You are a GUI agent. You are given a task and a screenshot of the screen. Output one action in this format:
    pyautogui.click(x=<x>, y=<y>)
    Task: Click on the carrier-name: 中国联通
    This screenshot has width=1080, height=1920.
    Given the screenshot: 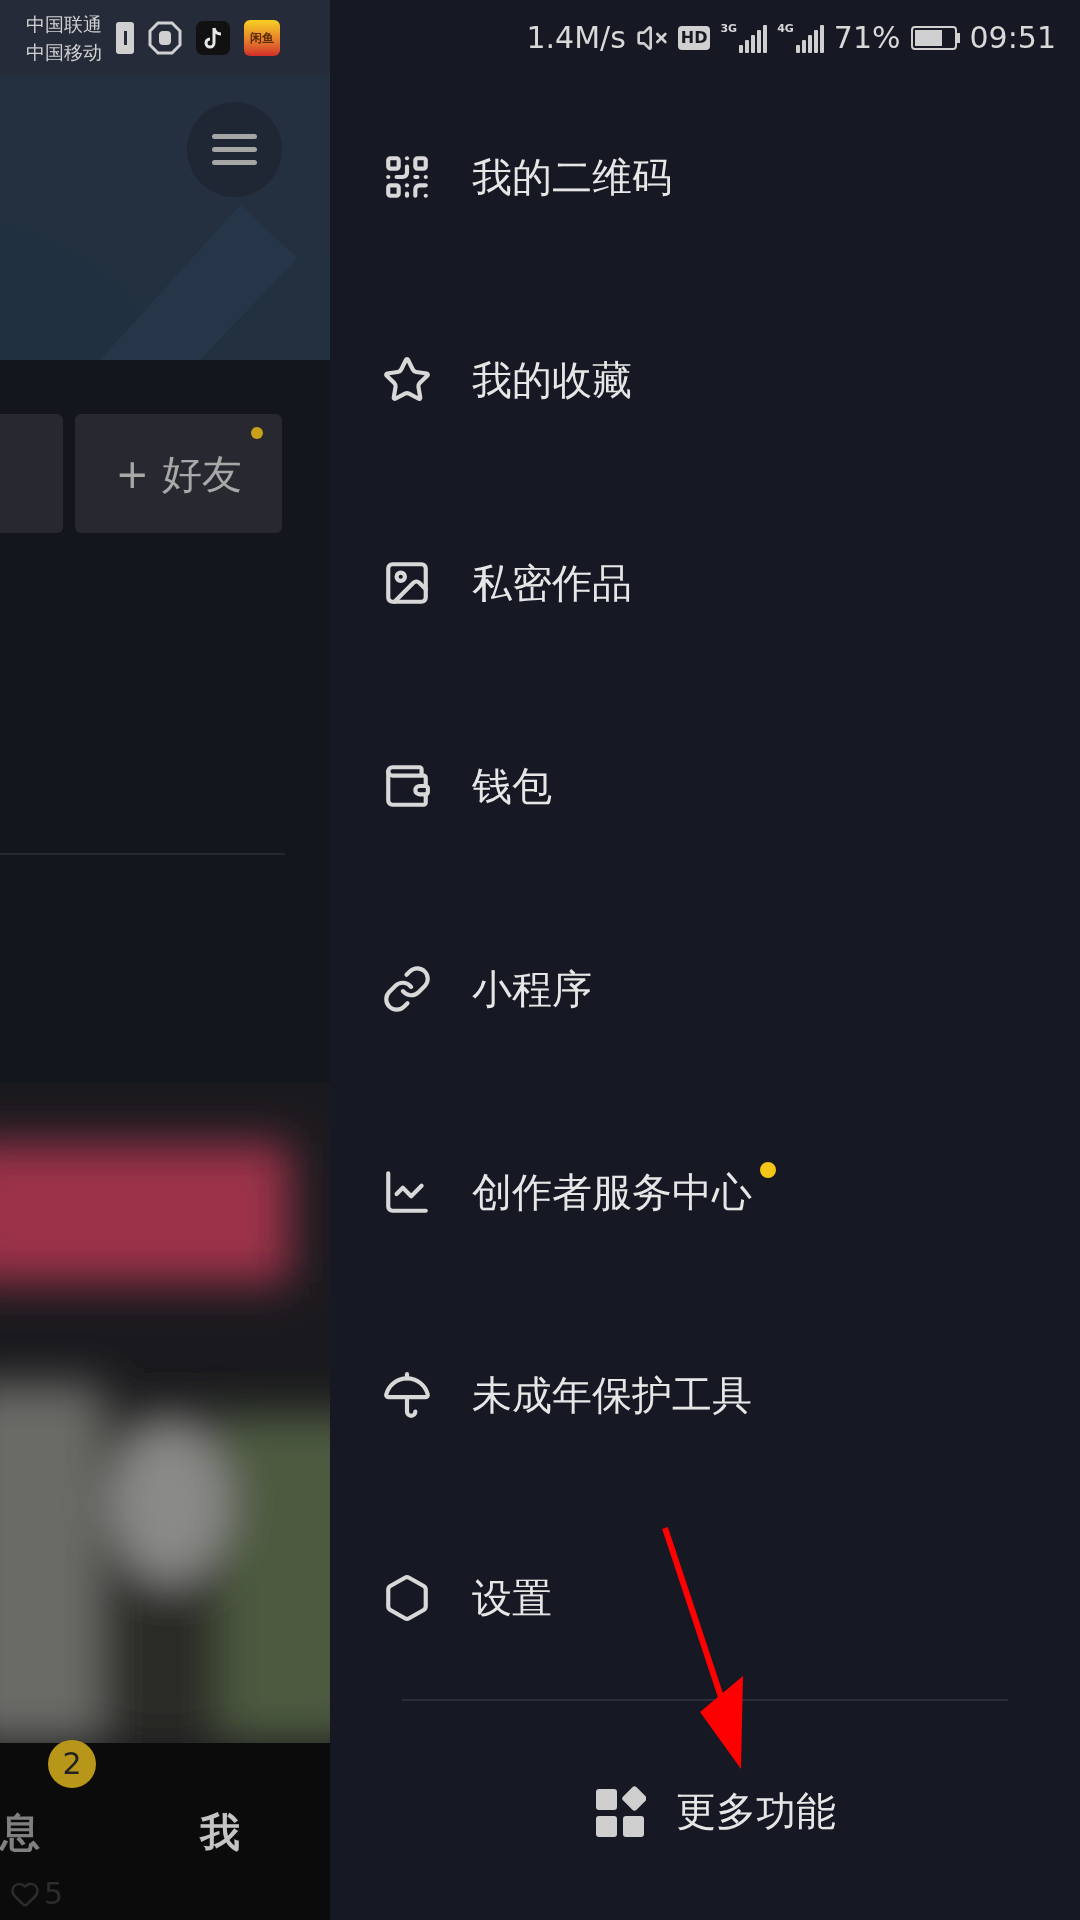 What is the action you would take?
    pyautogui.click(x=64, y=24)
    